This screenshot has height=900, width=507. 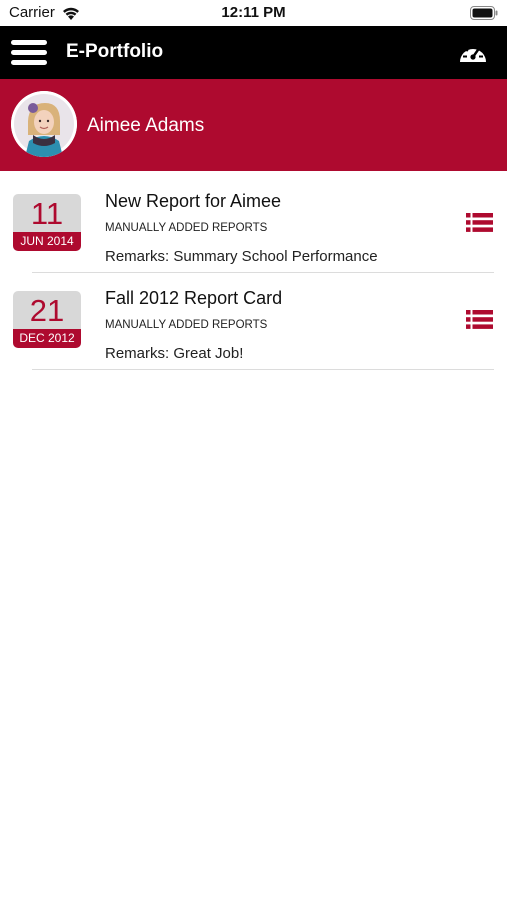 I want to click on student-profile-header: Aimee Adams, so click(x=253, y=125).